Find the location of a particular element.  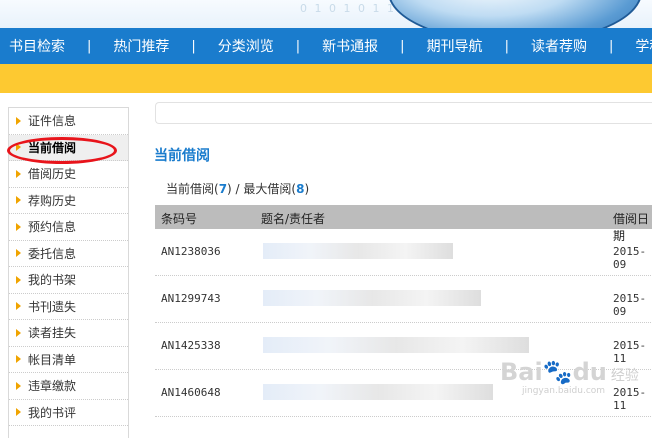

sidebar-item-reservations: 预约信息 is located at coordinates (68, 227).